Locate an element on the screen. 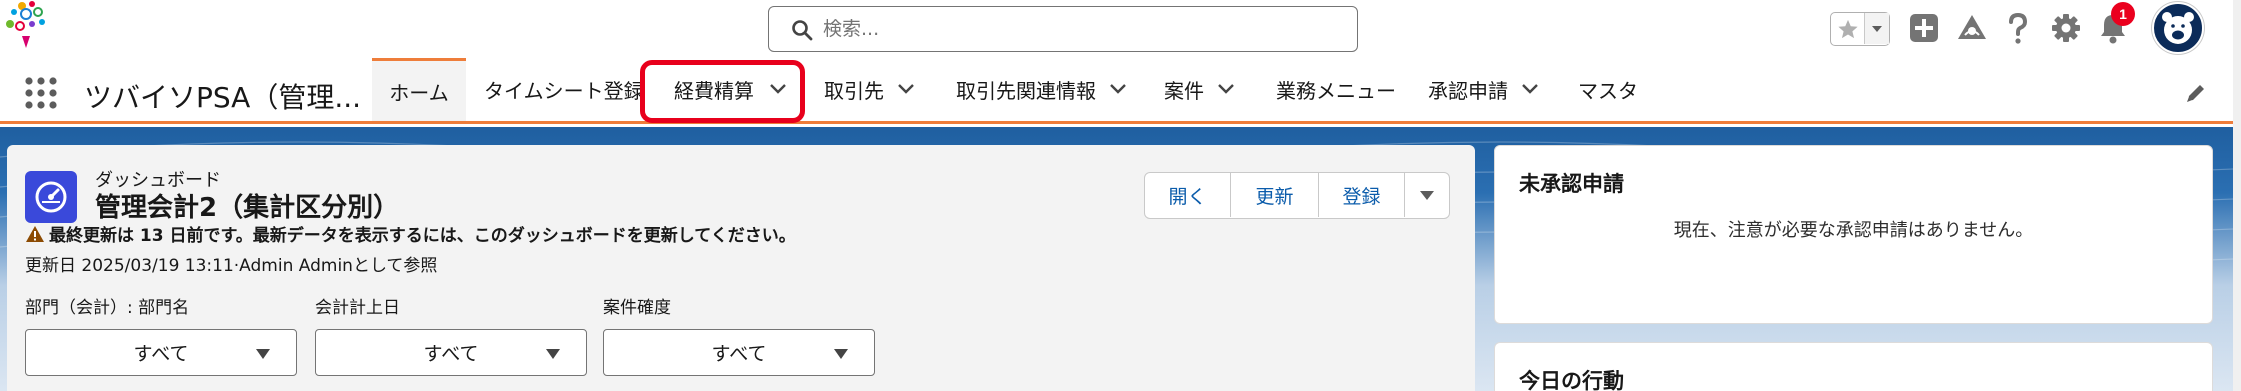  pending-approvals-card: 未承認申請 現在、注意が必要な承認申請はありません。 is located at coordinates (1853, 234).